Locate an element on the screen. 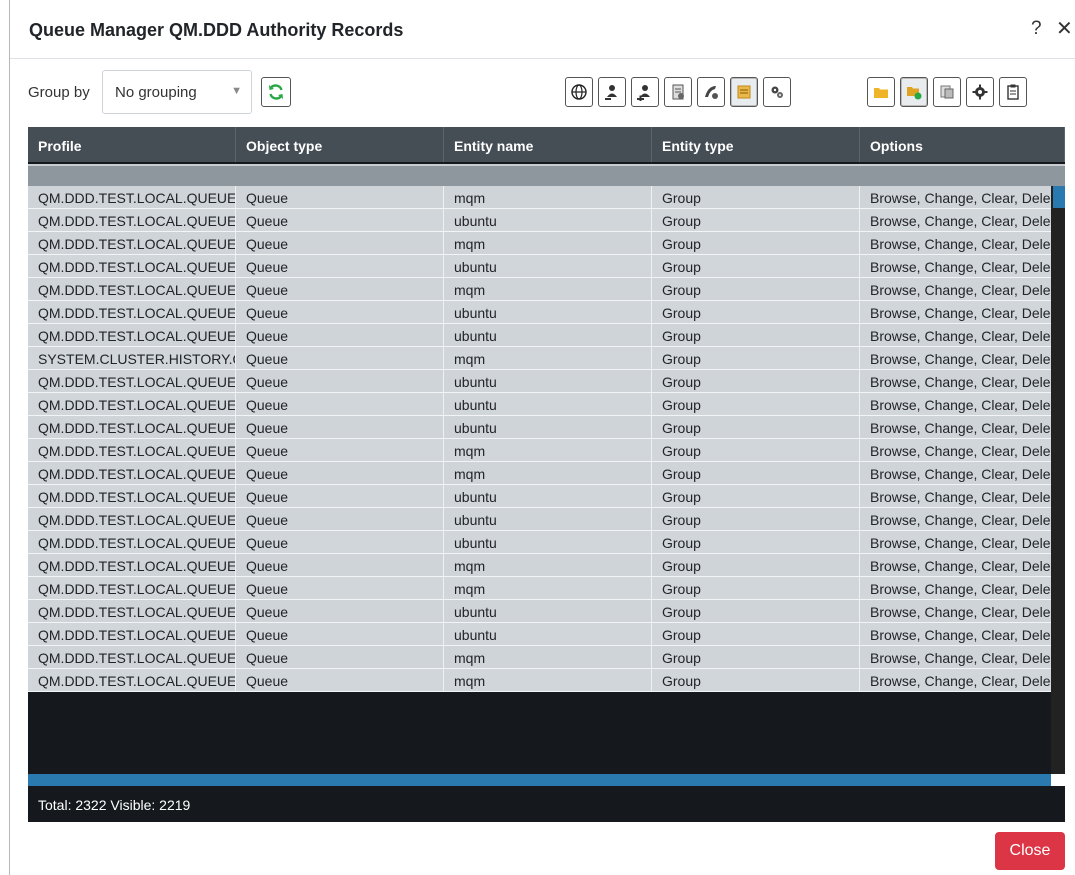 The height and width of the screenshot is (875, 1075). globe-icon is located at coordinates (579, 92).